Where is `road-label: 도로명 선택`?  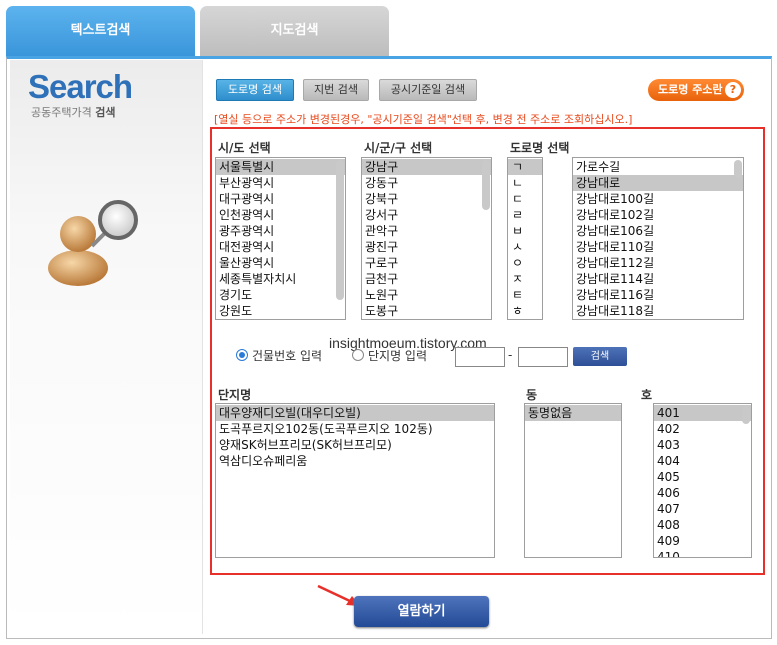
road-label: 도로명 선택 is located at coordinates (540, 148).